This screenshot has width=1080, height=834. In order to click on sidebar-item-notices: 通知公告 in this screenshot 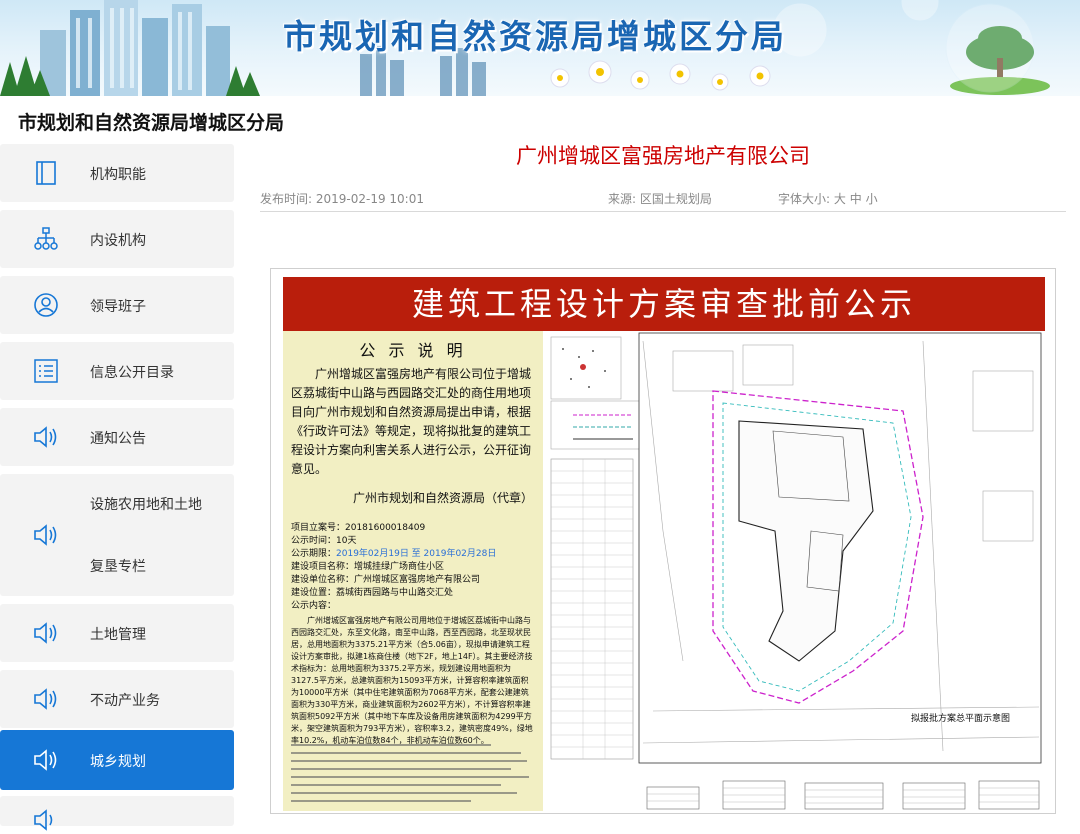, I will do `click(117, 437)`.